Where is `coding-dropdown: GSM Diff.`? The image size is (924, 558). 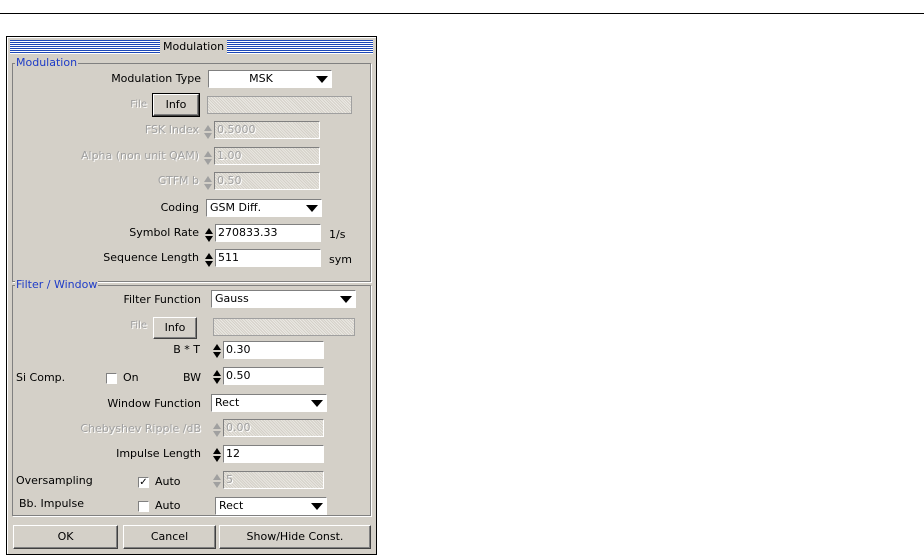 coding-dropdown: GSM Diff. is located at coordinates (264, 208).